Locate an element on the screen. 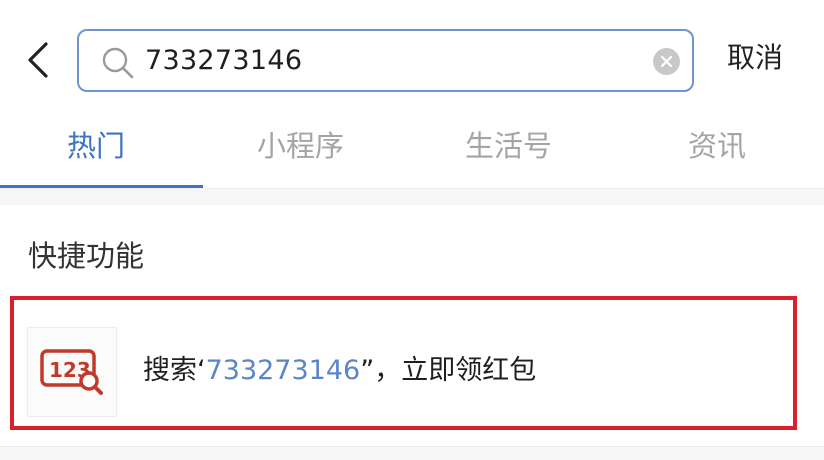 This screenshot has height=460, width=824. chevron-left-icon is located at coordinates (38, 60).